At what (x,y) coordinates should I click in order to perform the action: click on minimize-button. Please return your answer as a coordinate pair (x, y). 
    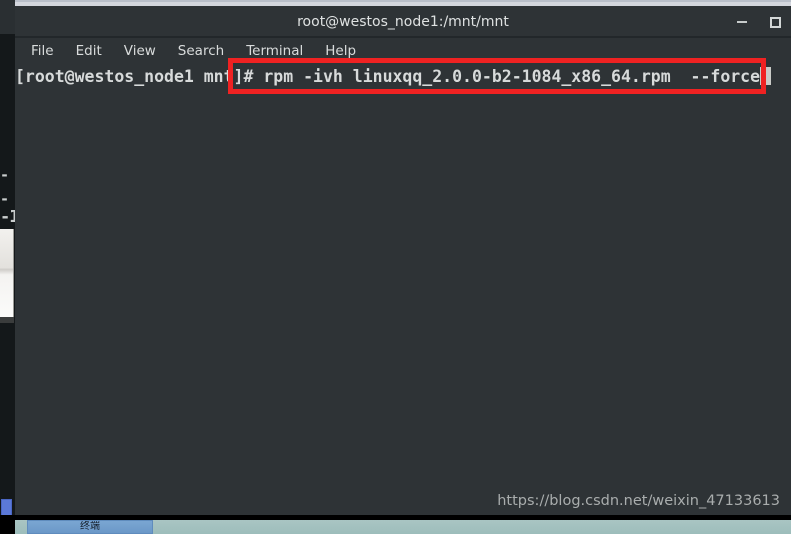
    Looking at the image, I should click on (742, 22).